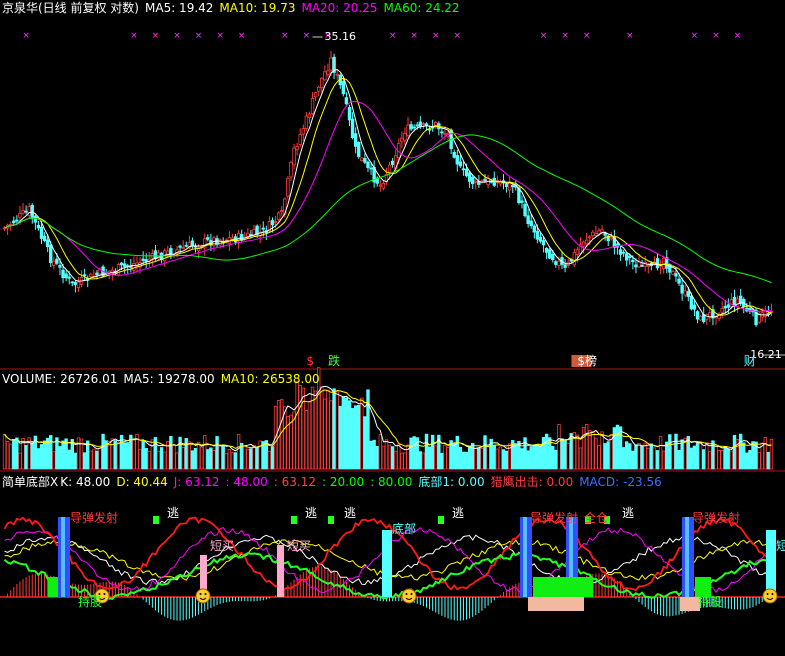 Image resolution: width=785 pixels, height=656 pixels. I want to click on signal-label: 逃, so click(458, 513).